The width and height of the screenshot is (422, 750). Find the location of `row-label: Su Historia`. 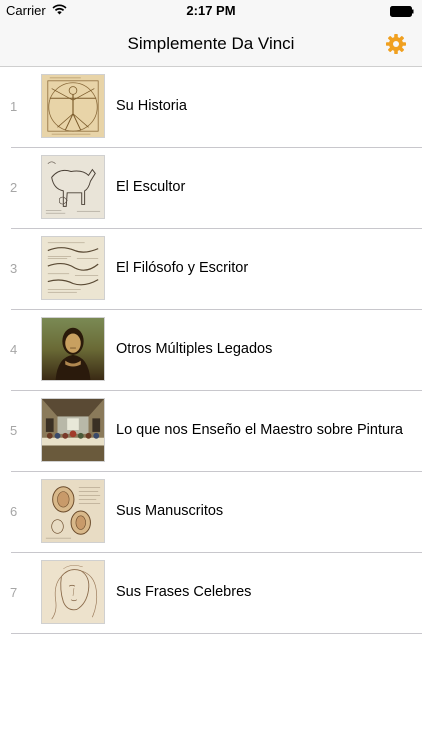

row-label: Su Historia is located at coordinates (151, 106).